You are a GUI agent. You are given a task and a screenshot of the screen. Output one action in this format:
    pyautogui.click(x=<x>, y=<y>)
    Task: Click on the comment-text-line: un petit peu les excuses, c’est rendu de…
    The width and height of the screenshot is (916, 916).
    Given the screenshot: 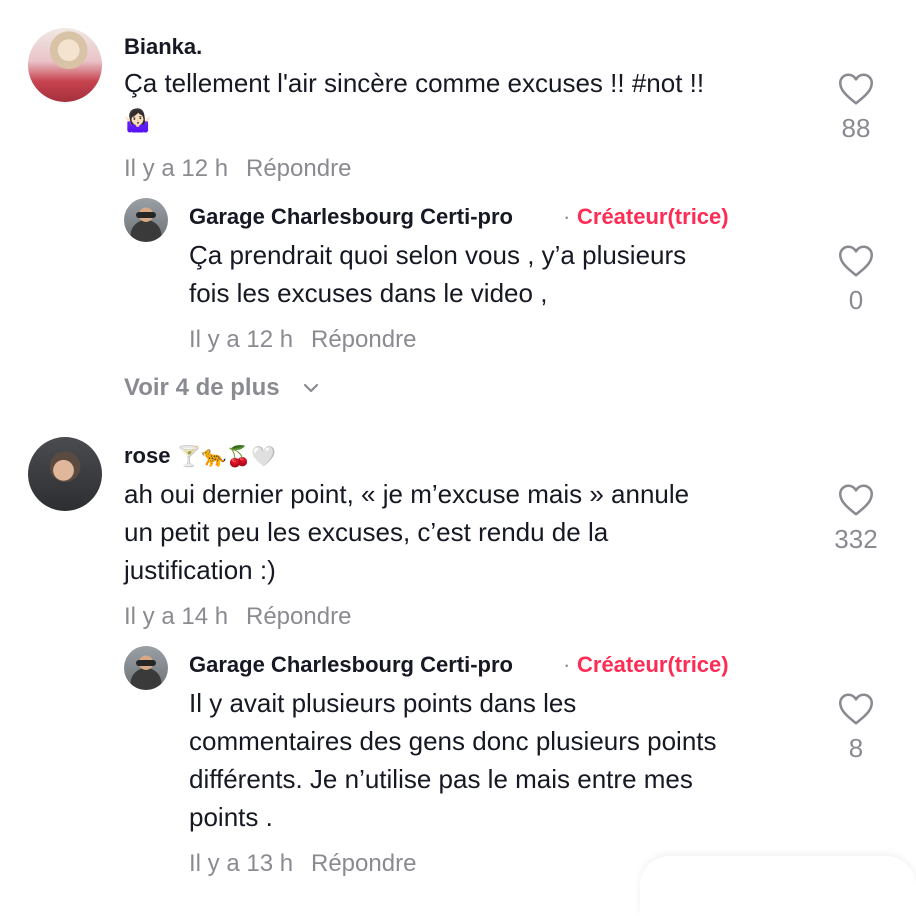 What is the action you would take?
    pyautogui.click(x=366, y=532)
    